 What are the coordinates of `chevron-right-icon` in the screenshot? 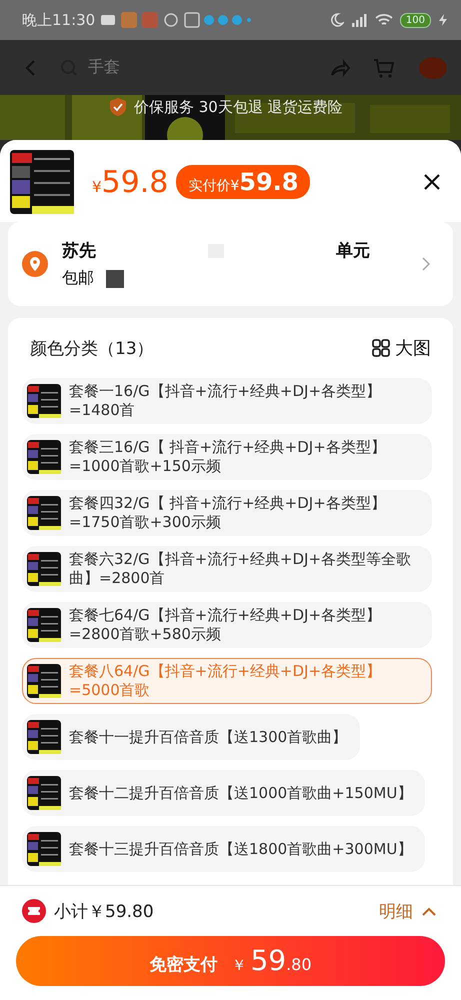 It's located at (426, 264).